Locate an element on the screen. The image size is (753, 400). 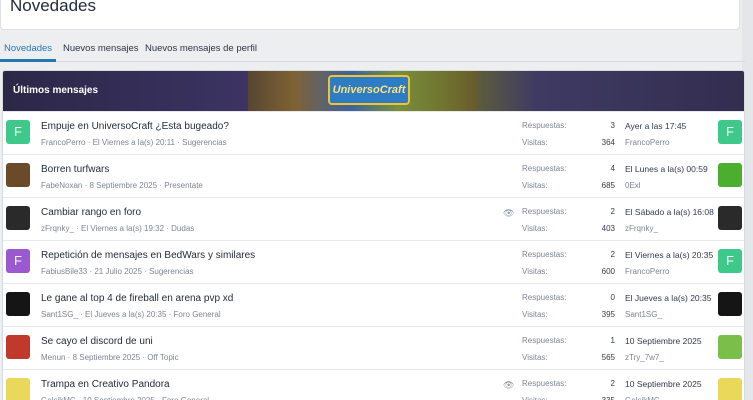
replies-count: 1 is located at coordinates (612, 340).